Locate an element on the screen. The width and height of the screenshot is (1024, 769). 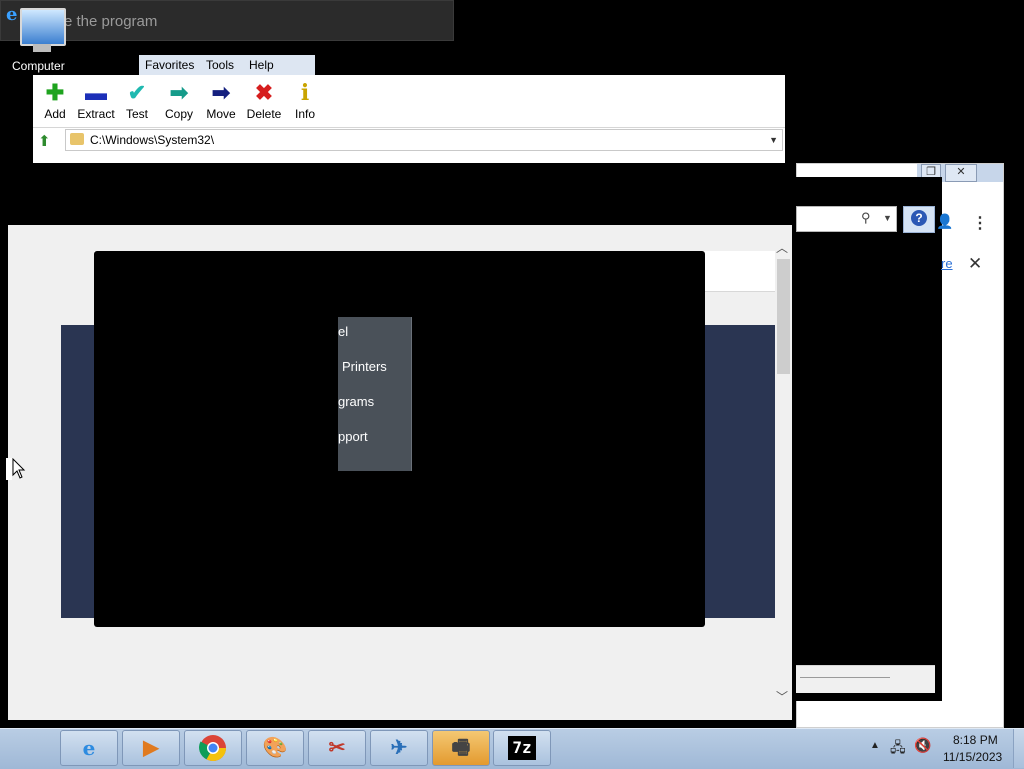
vertical-scrollbar: ︿ ﹀ is located at coordinates (783, 472).